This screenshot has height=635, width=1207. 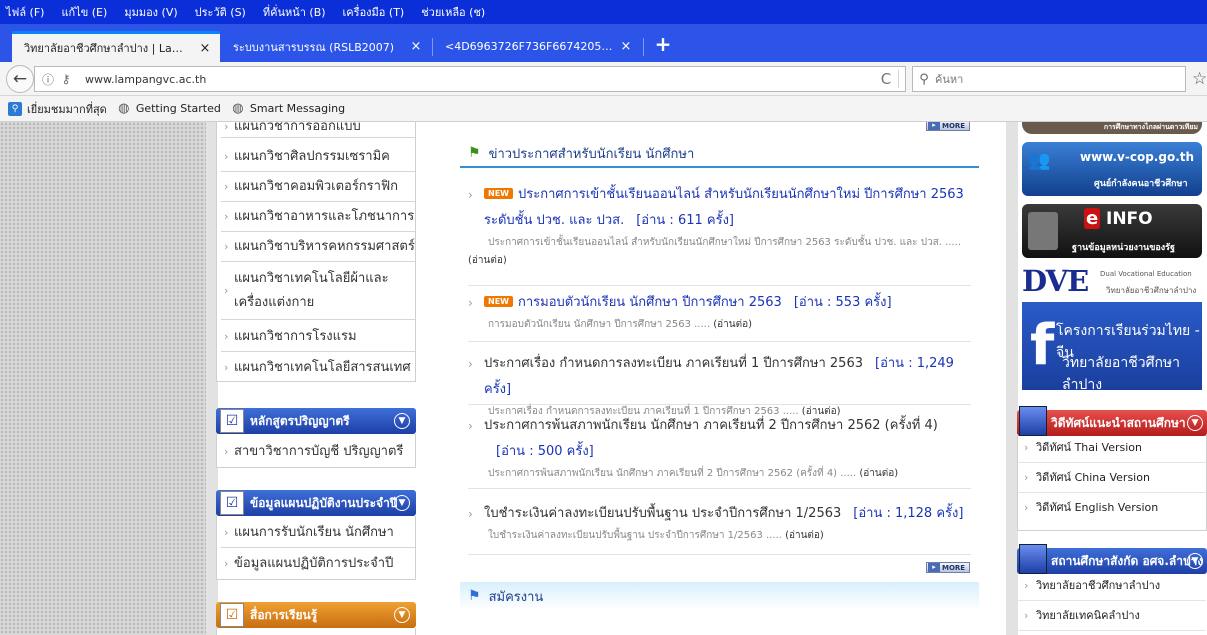 I want to click on sidebar-item-home-economics: แผนกวิชาบริหารคหกรรมศาสตร์, so click(x=318, y=247).